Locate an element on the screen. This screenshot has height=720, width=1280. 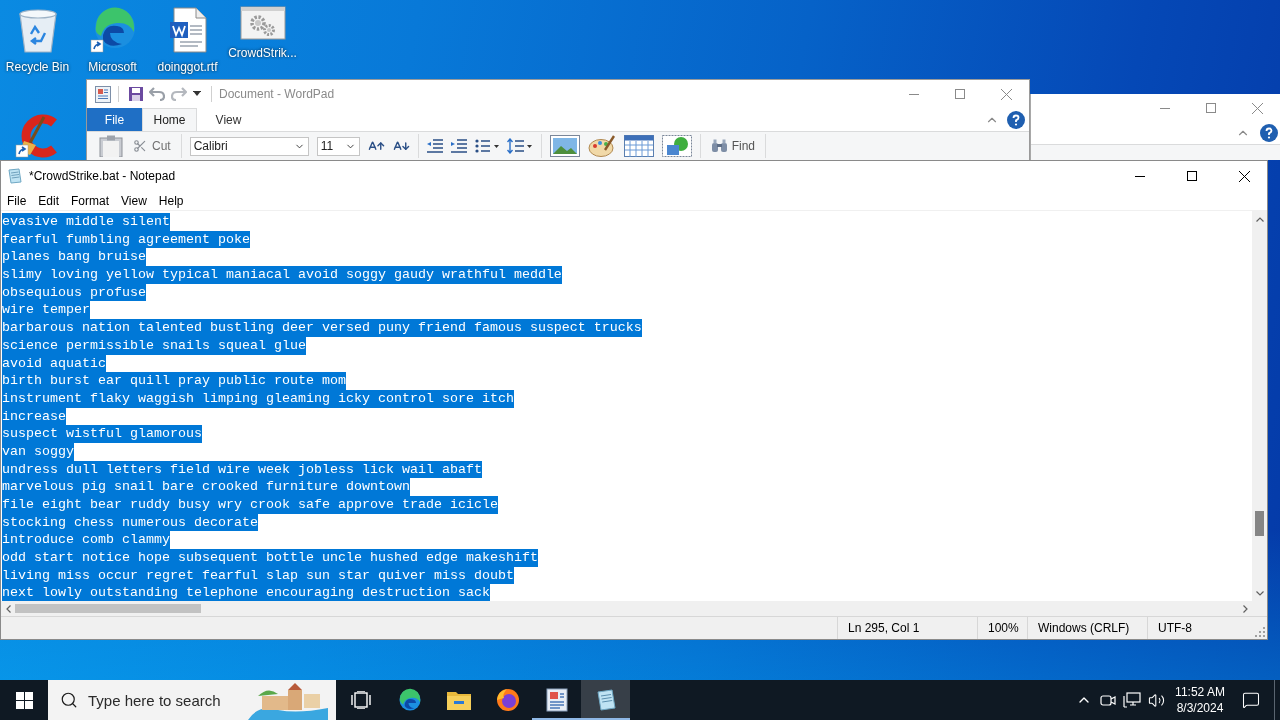
menu-item: File is located at coordinates (17, 200).